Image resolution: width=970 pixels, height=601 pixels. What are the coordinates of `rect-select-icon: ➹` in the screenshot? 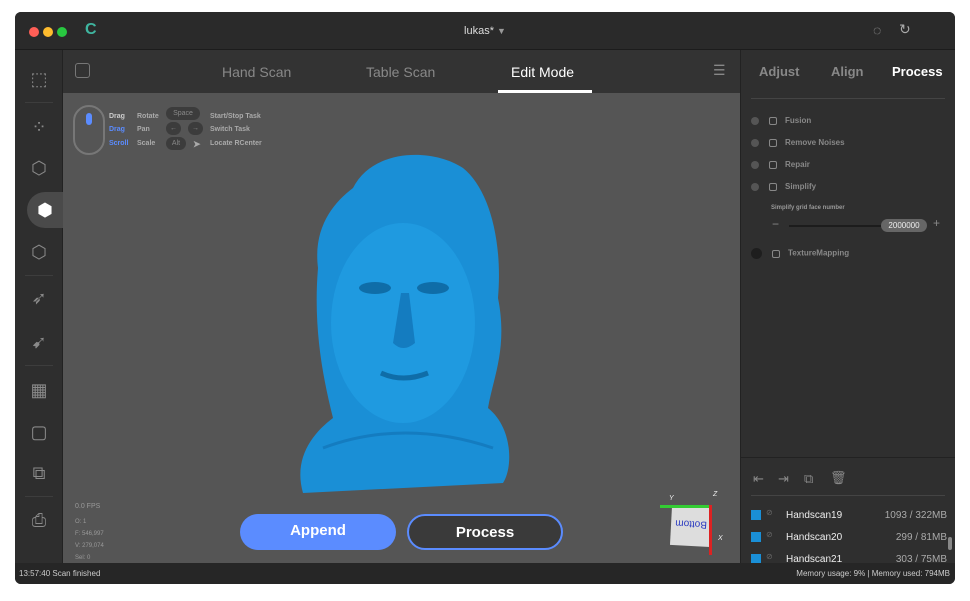 It's located at (39, 342).